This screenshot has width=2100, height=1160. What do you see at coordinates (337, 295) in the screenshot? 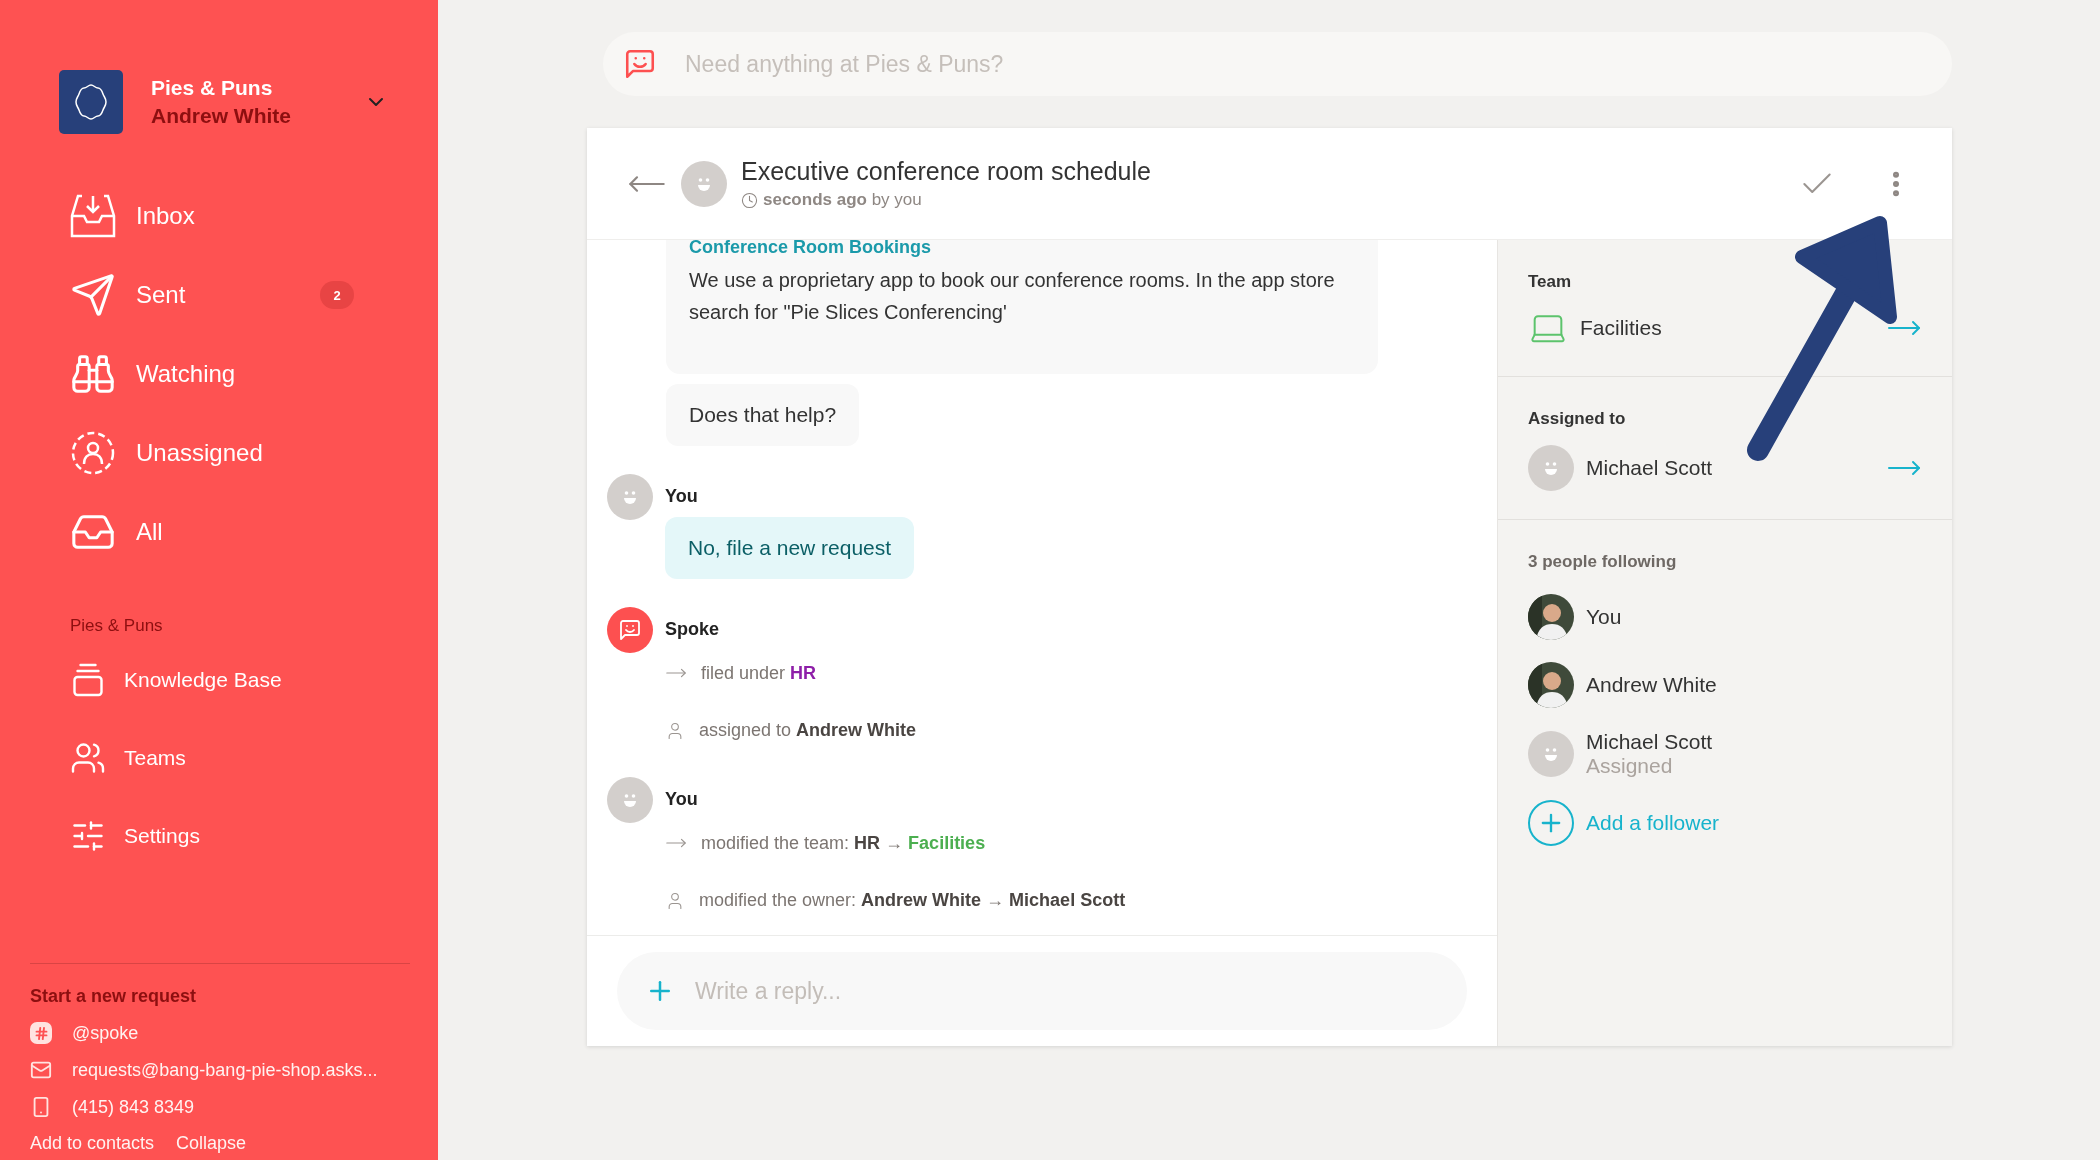
I see `count-badge: 2` at bounding box center [337, 295].